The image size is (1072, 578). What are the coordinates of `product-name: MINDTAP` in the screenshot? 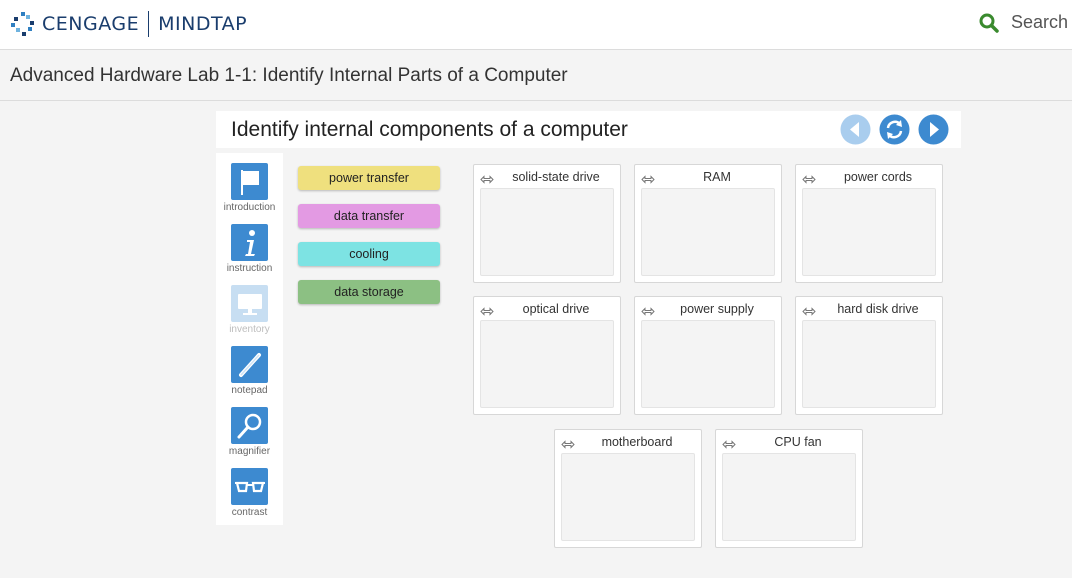 It's located at (203, 24).